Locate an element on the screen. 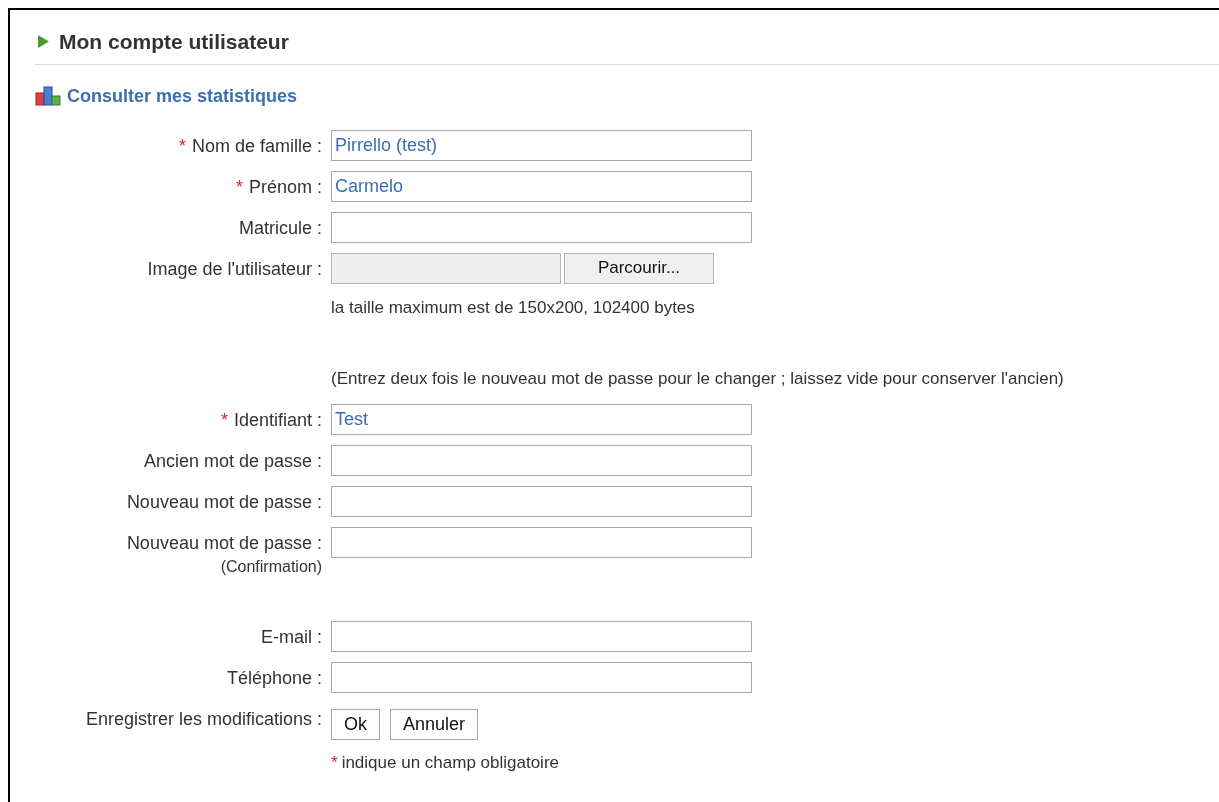 This screenshot has height=802, width=1219. bar-chart-icon is located at coordinates (48, 96).